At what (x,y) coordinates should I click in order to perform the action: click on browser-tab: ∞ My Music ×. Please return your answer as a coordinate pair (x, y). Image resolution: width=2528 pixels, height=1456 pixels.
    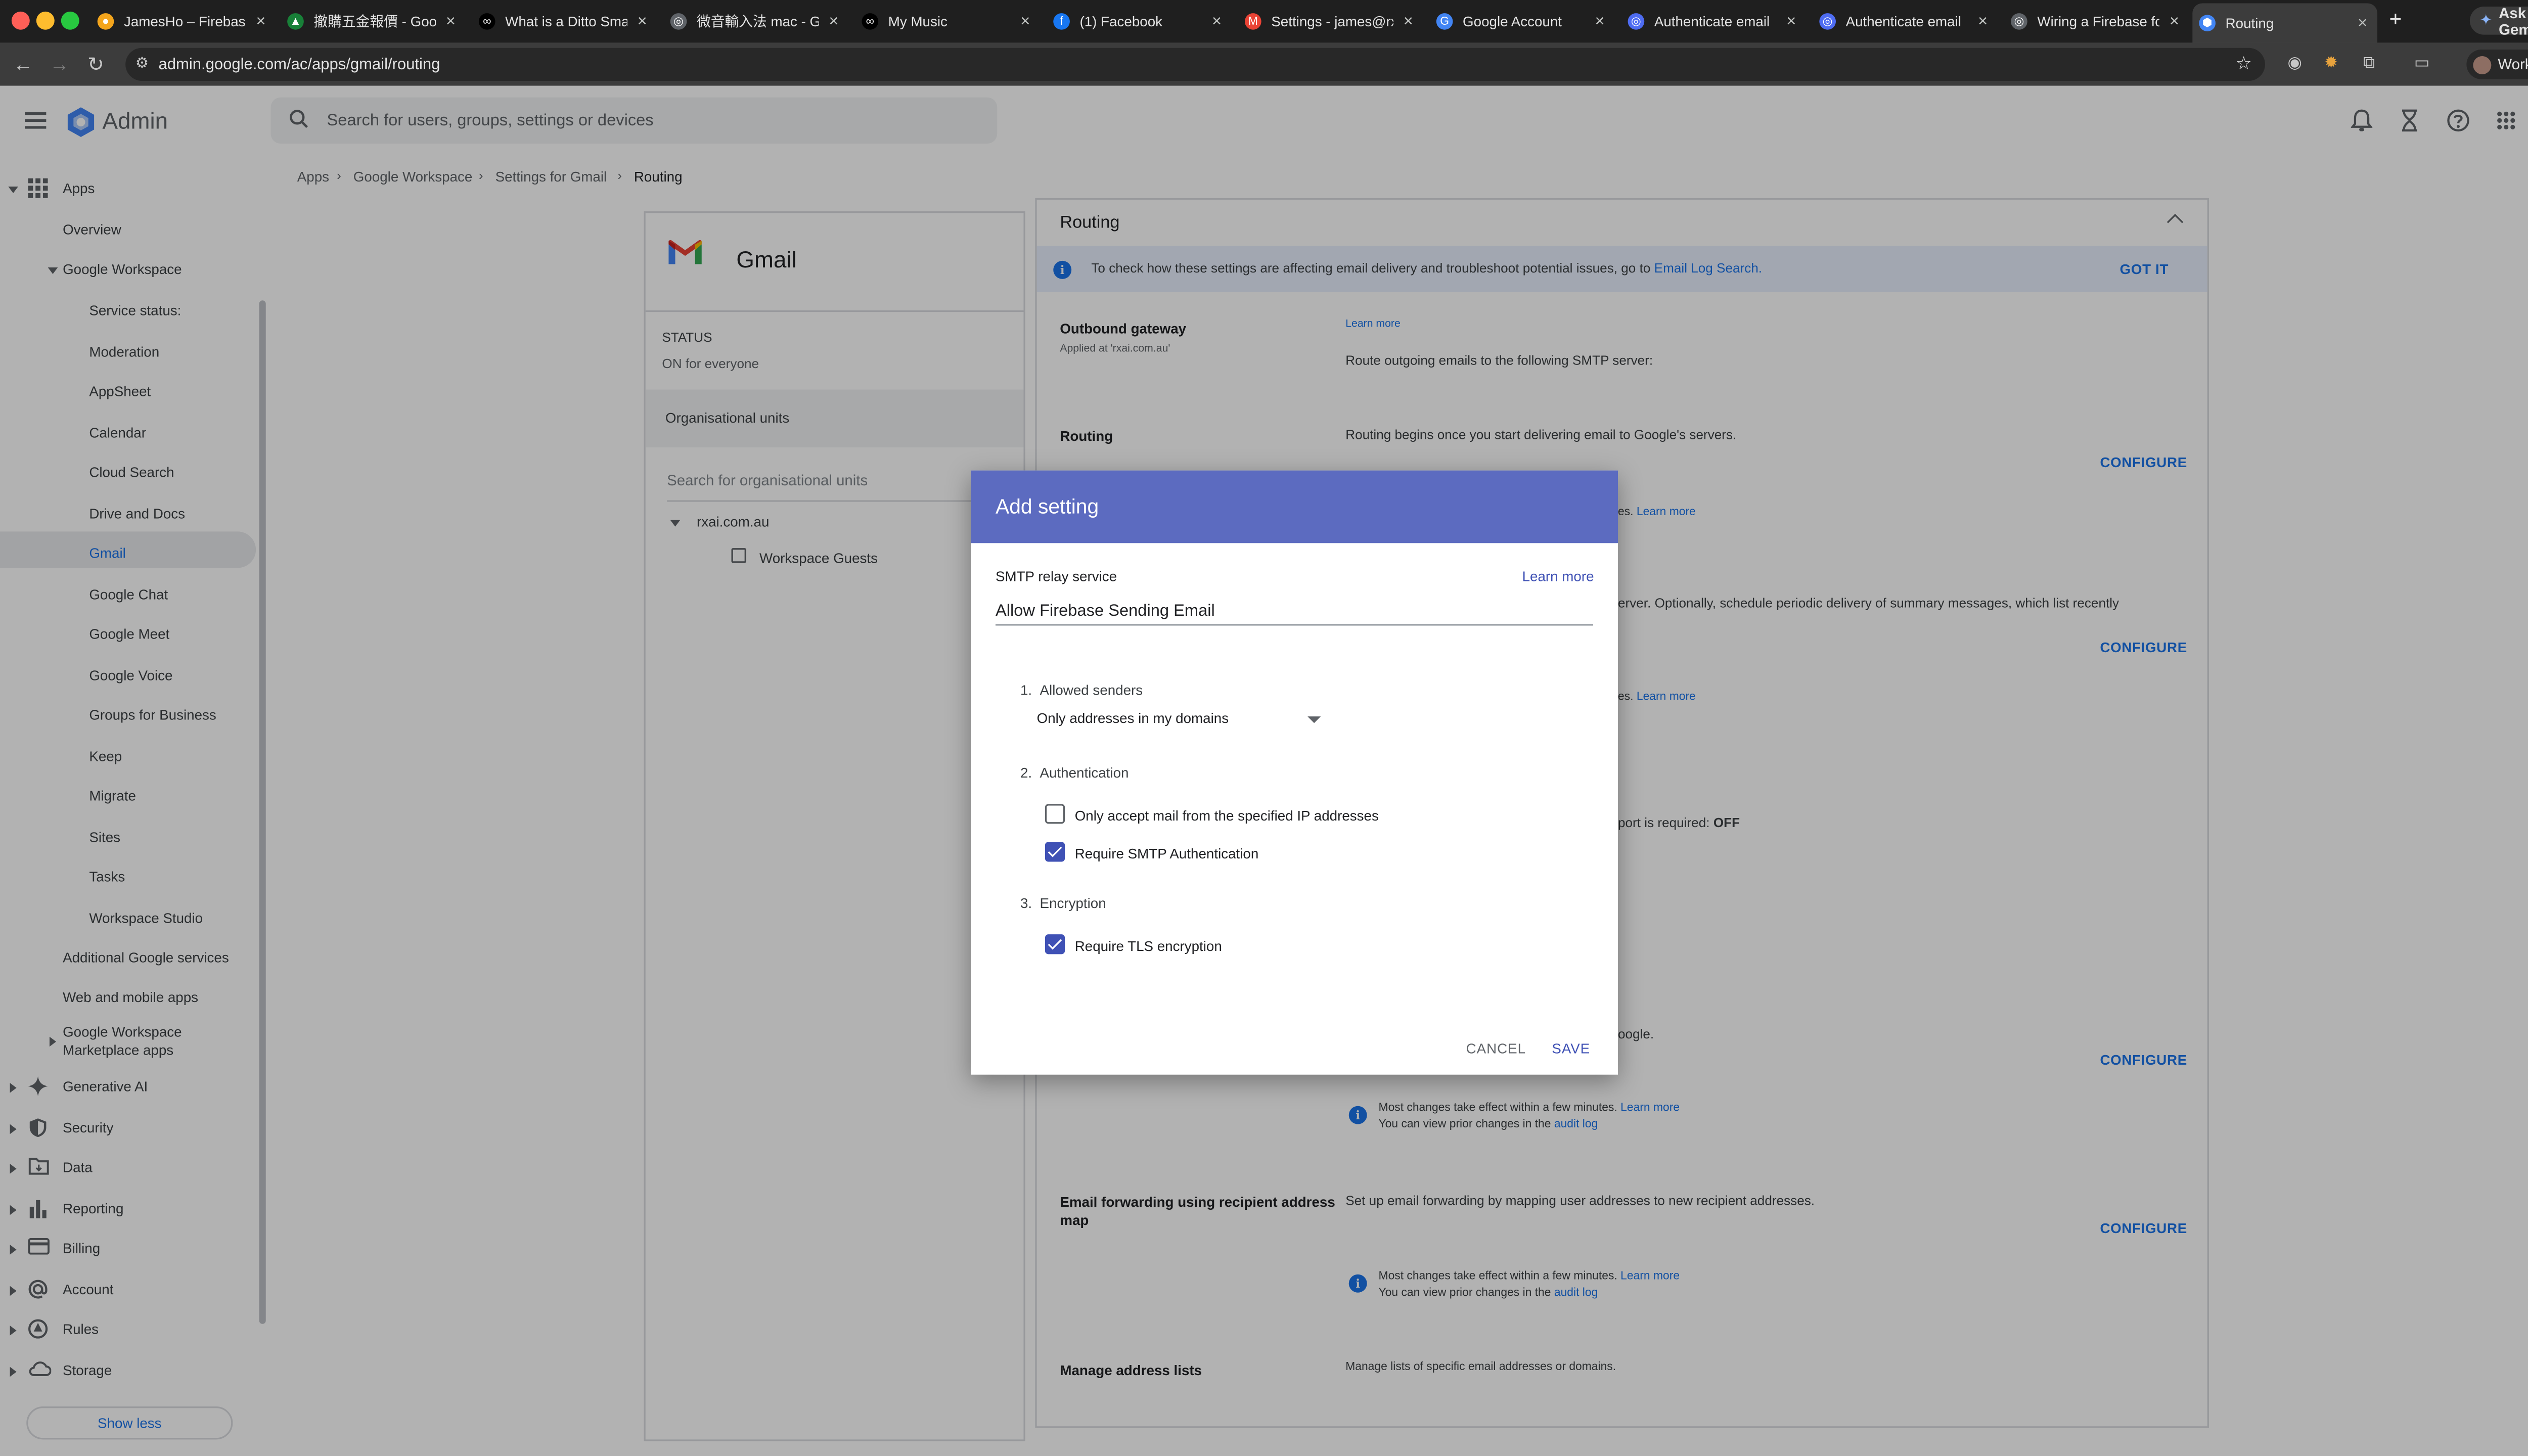
    Looking at the image, I should click on (948, 21).